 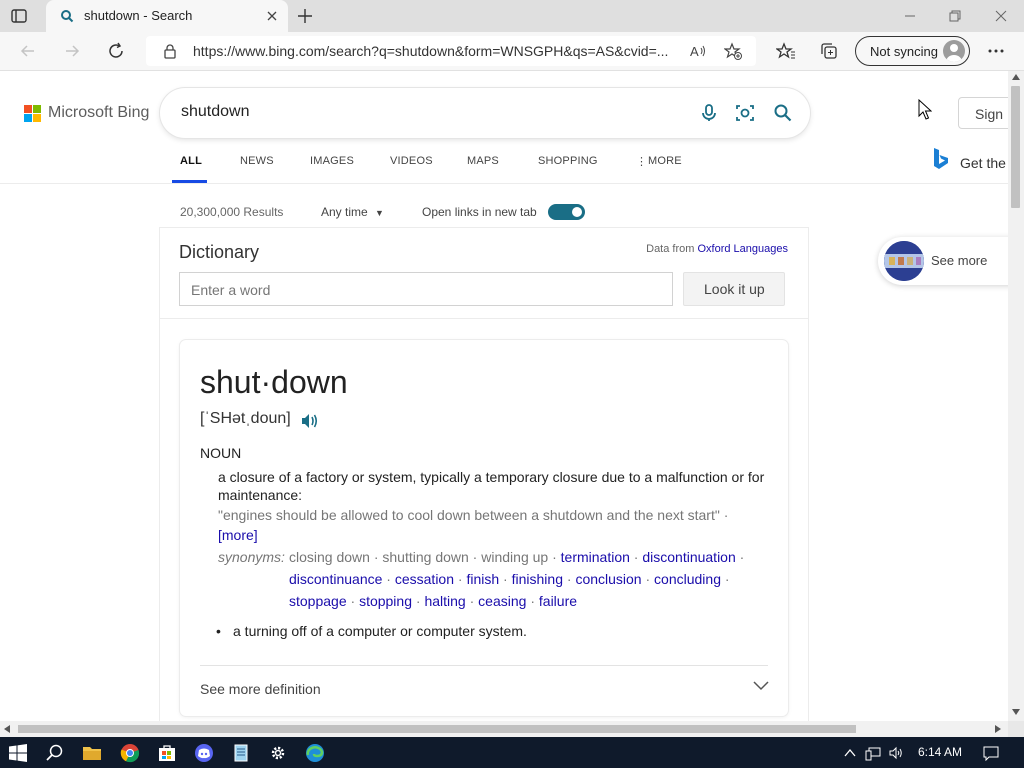 I want to click on forward-icon, so click(x=72, y=51).